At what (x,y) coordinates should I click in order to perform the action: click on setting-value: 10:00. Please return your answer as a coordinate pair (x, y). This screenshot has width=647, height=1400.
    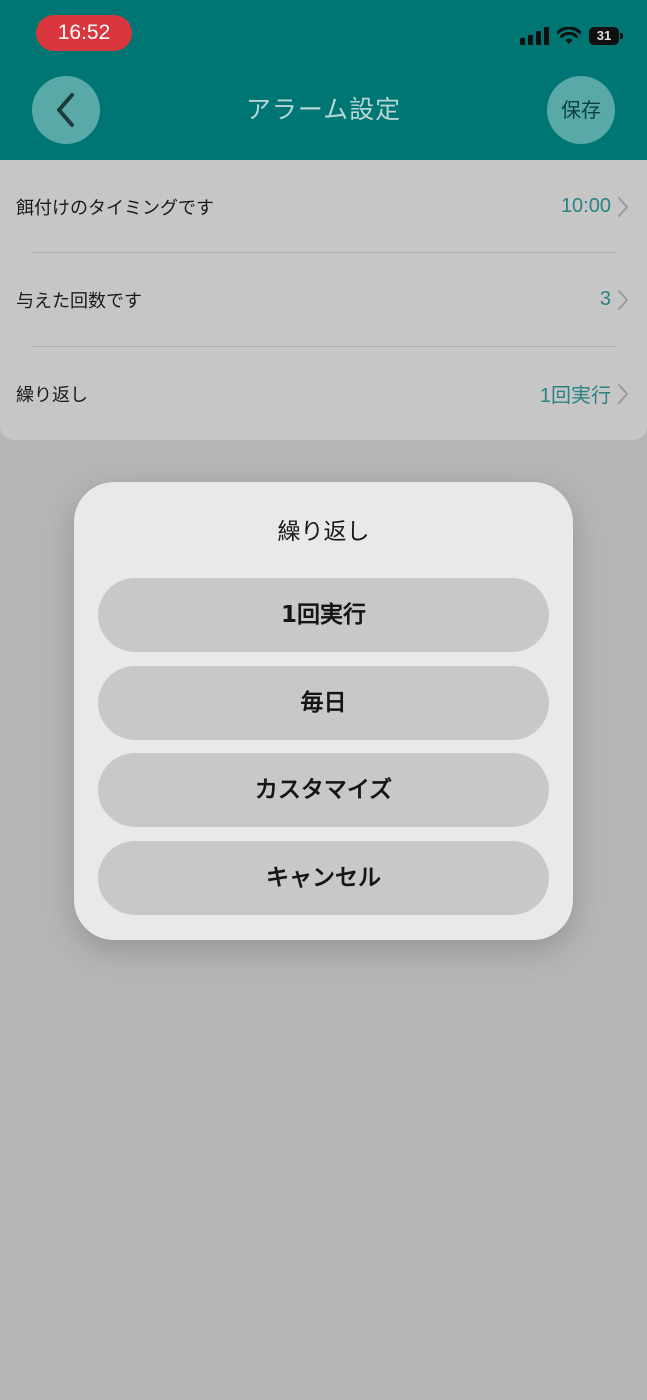
    Looking at the image, I should click on (585, 206).